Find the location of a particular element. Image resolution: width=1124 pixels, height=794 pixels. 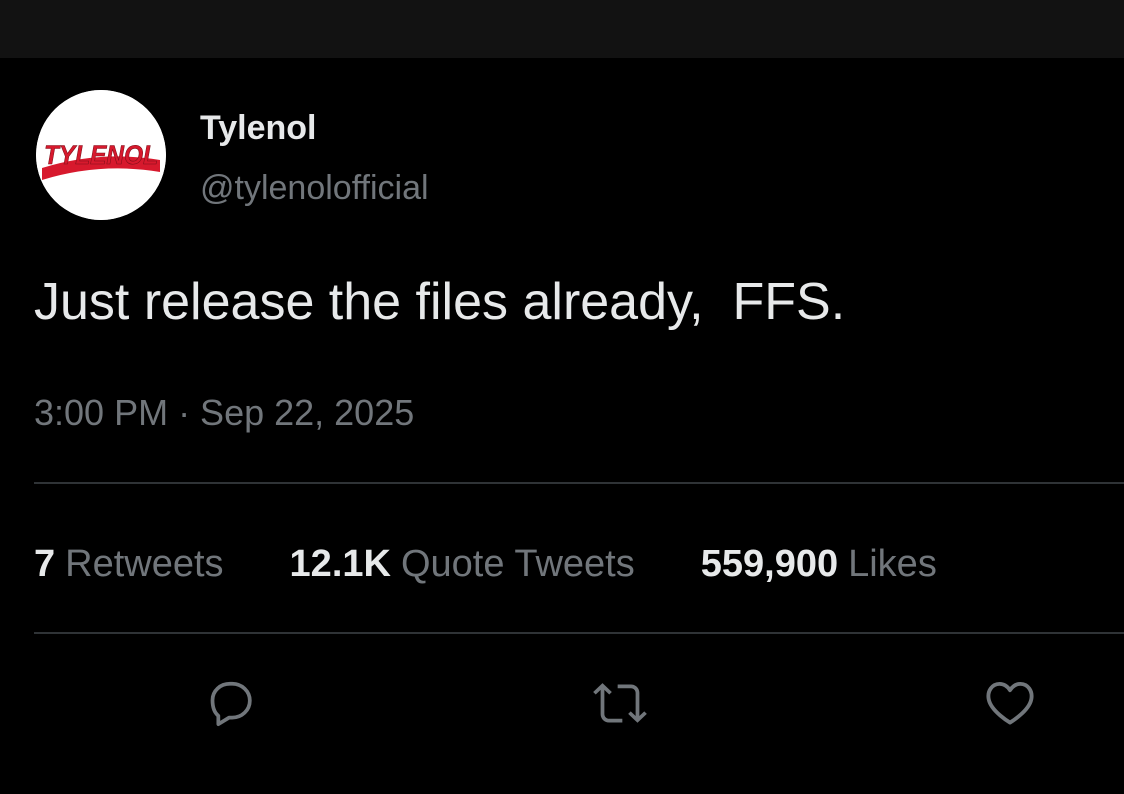

tweet-timestamp: 3:00 PM · Sep 22, 2025 is located at coordinates (224, 413).